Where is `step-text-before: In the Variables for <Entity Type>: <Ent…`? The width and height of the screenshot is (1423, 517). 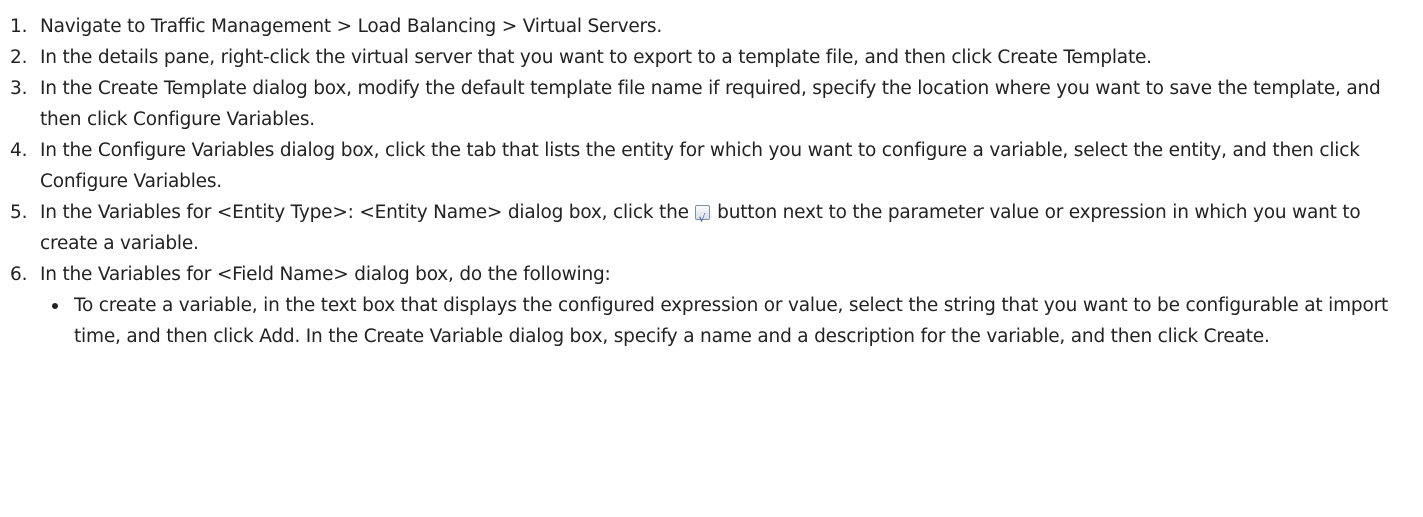
step-text-before: In the Variables for <Entity Type>: <Ent… is located at coordinates (364, 212).